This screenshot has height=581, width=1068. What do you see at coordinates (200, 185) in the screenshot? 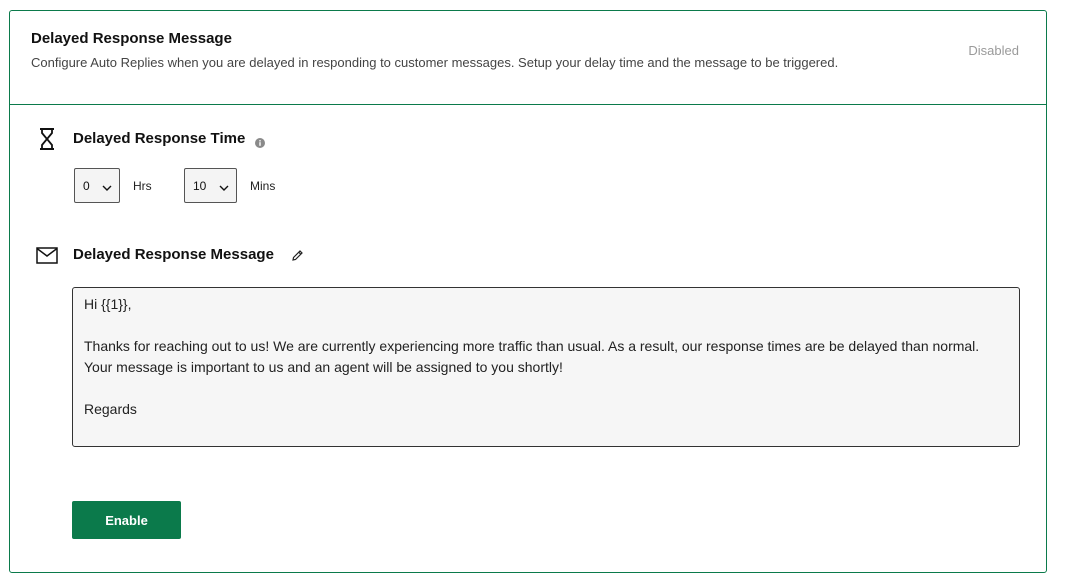
I see `minutes-value: 10` at bounding box center [200, 185].